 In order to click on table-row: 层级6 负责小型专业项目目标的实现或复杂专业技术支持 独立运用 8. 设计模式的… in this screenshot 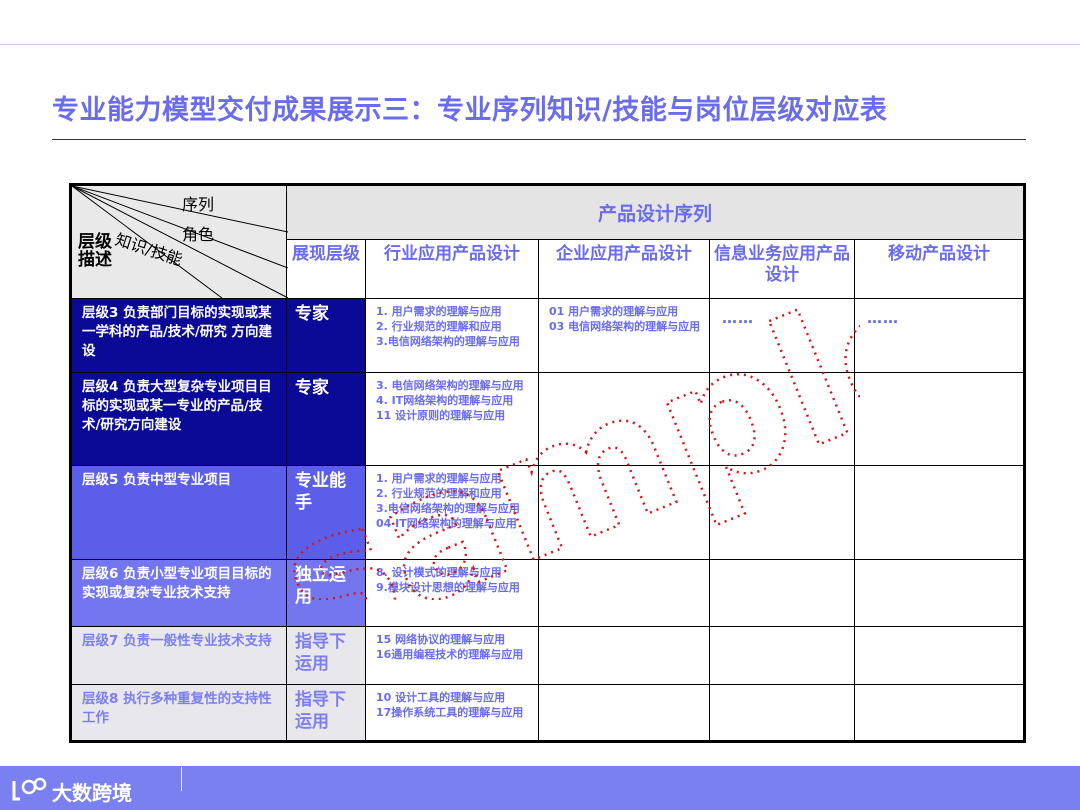, I will do `click(547, 593)`.